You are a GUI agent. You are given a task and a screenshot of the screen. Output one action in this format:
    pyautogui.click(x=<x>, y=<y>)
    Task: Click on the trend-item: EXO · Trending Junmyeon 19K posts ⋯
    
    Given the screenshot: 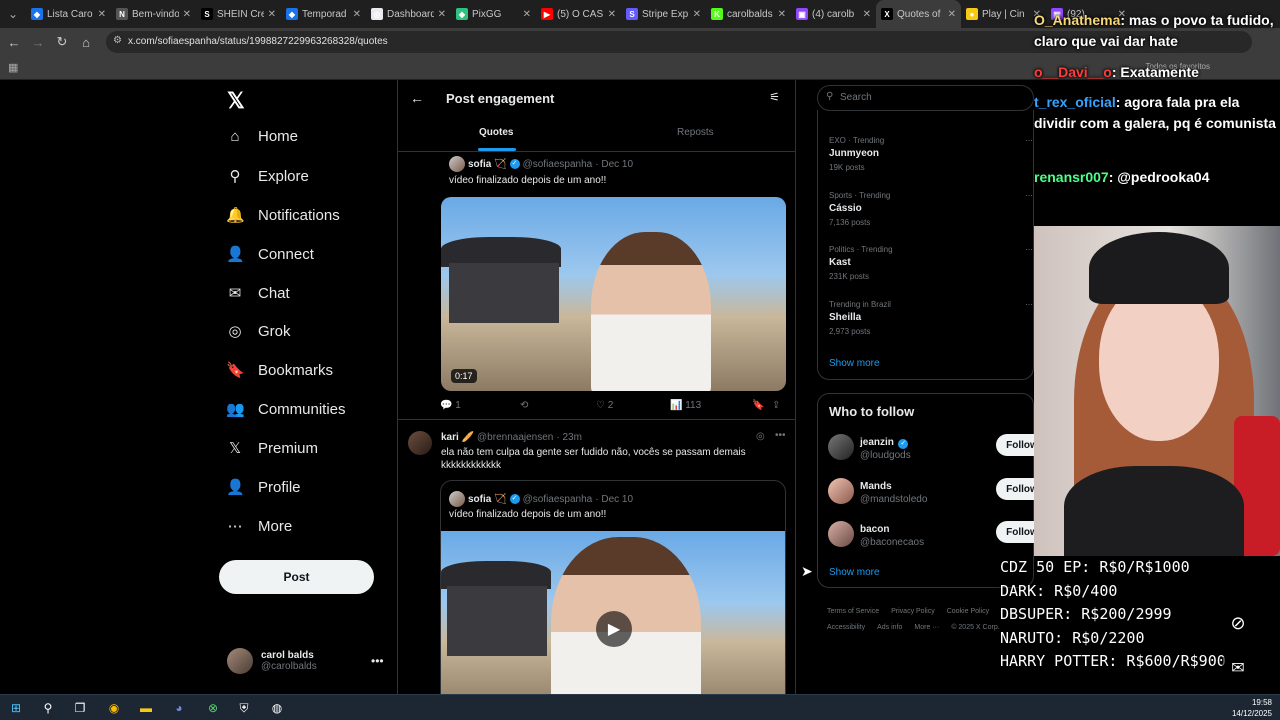 What is the action you would take?
    pyautogui.click(x=931, y=154)
    